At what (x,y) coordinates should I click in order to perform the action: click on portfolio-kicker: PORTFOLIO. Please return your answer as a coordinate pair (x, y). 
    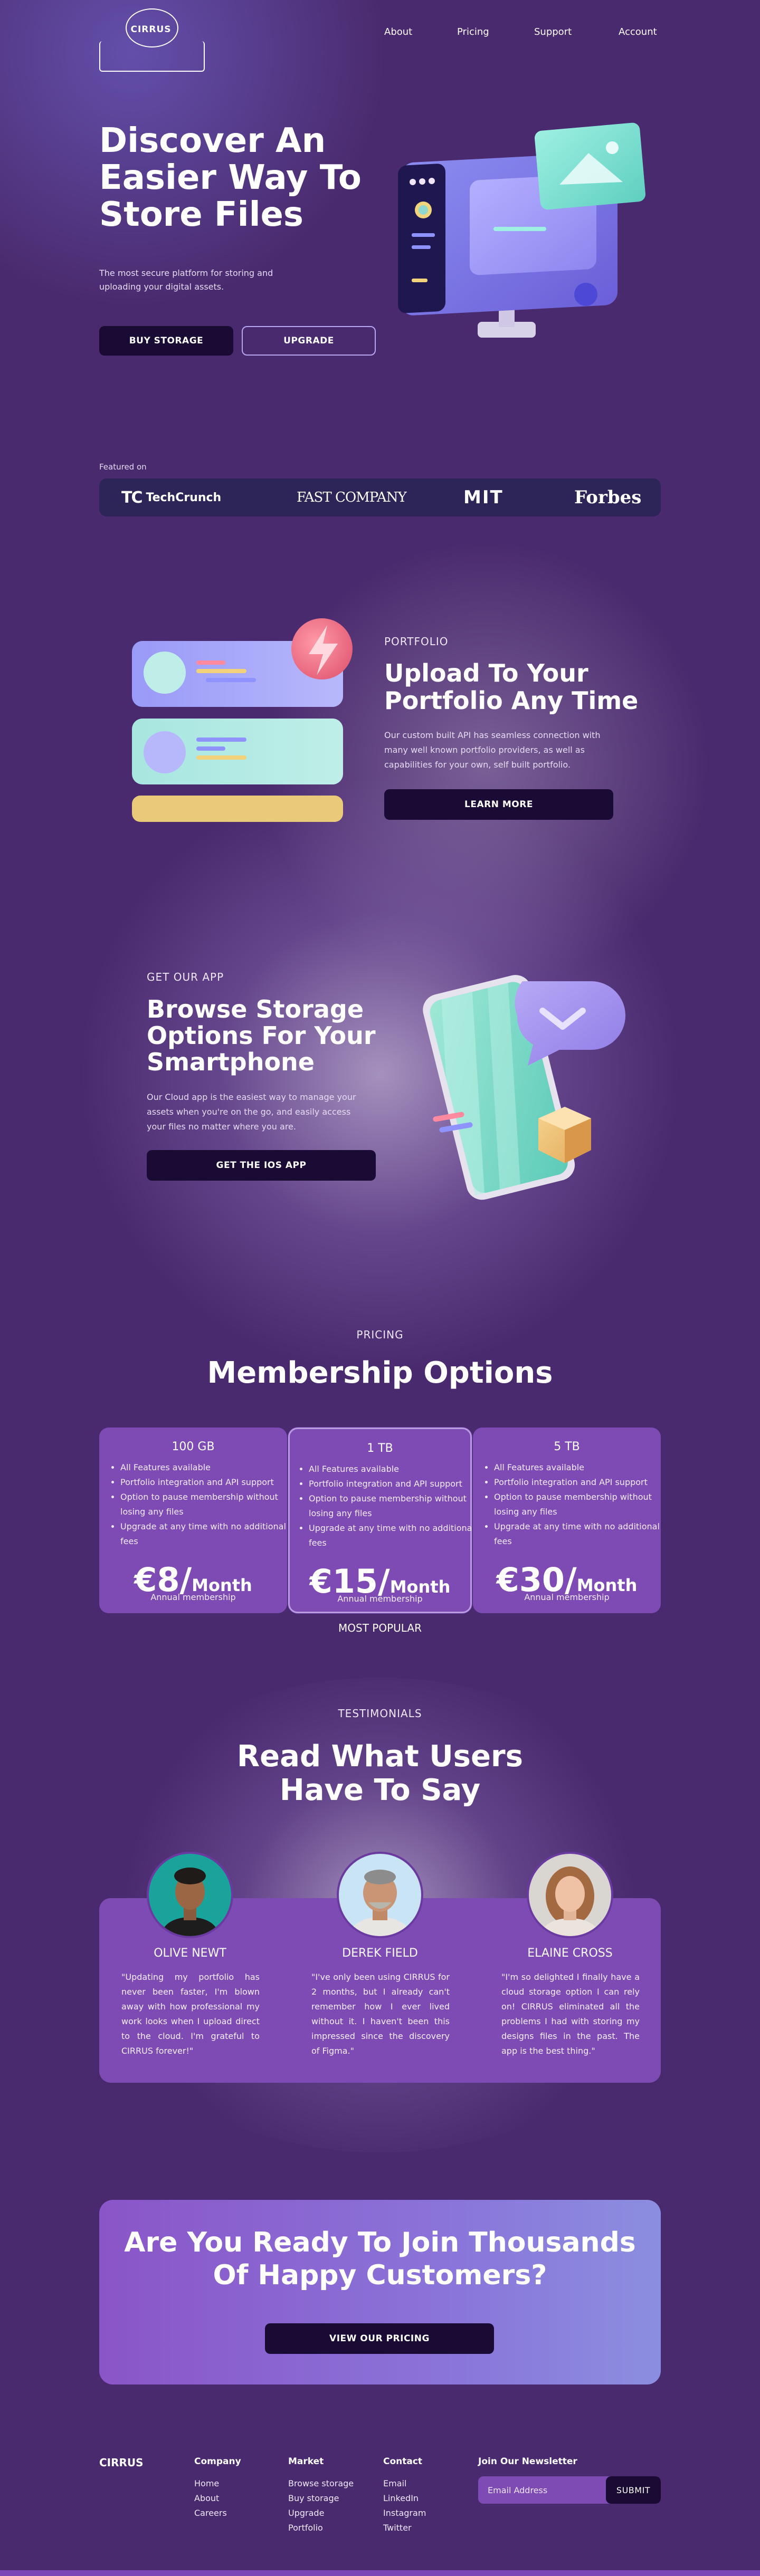
    Looking at the image, I should click on (416, 641).